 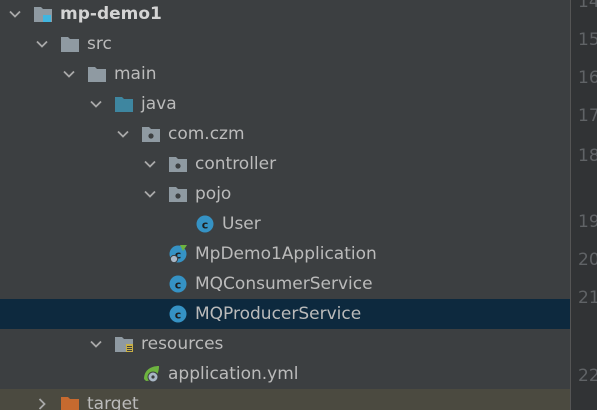 I want to click on tree-row-java: java, so click(x=285, y=104).